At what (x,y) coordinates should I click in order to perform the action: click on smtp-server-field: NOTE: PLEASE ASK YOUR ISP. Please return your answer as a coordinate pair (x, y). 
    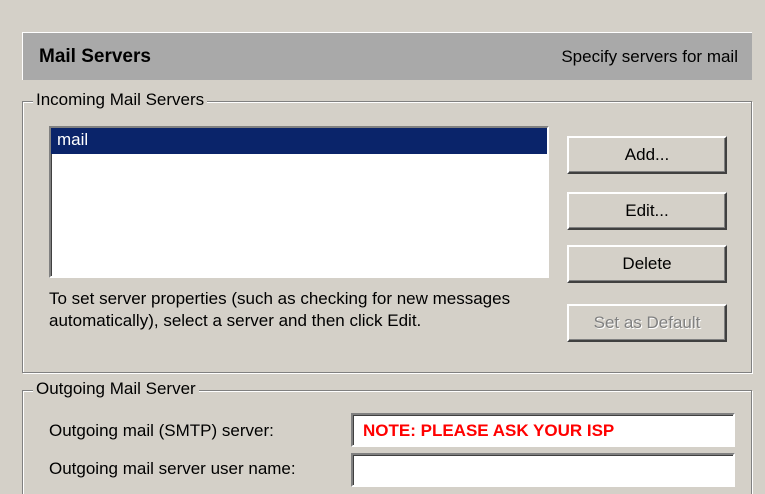
    Looking at the image, I should click on (543, 430).